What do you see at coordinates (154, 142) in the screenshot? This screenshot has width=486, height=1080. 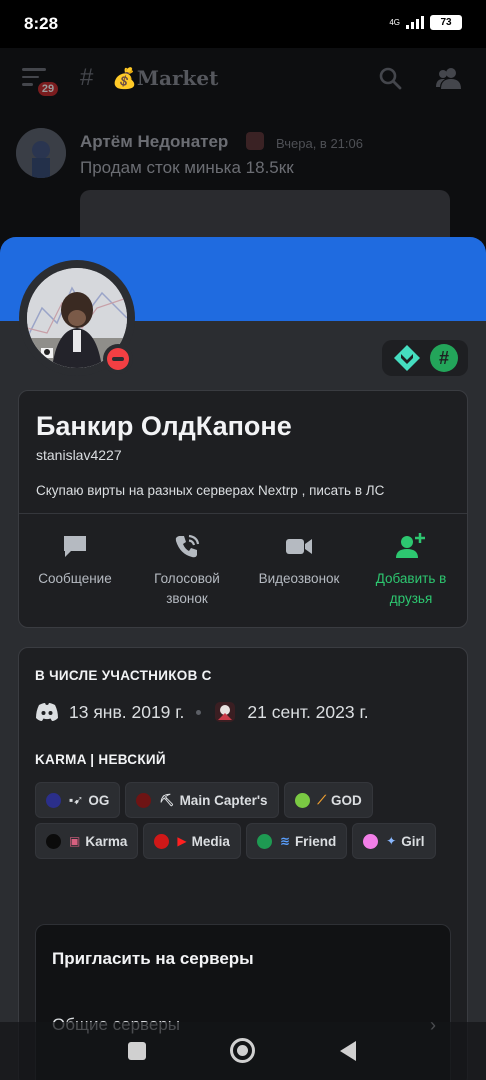 I see `message-author: Артём Недонатер` at bounding box center [154, 142].